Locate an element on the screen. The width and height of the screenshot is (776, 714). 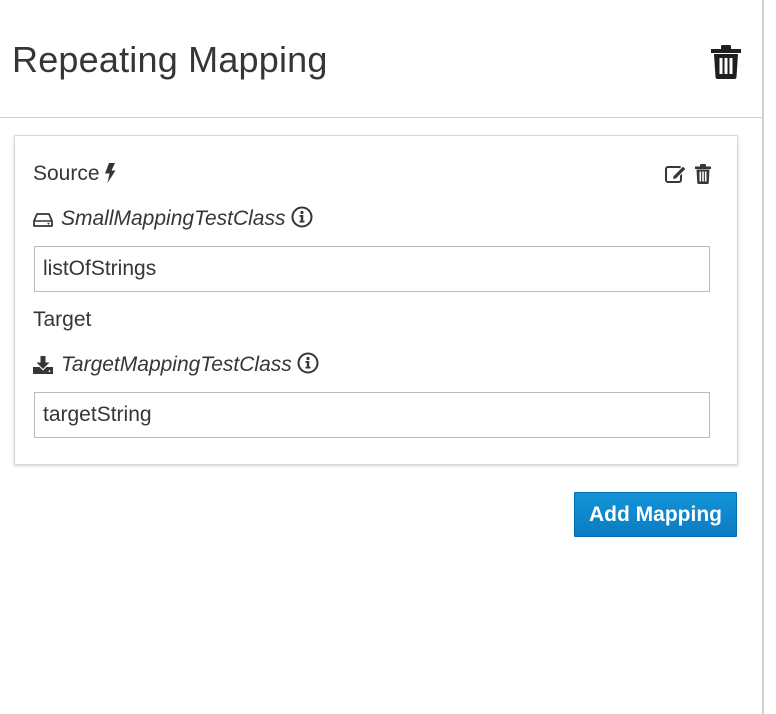
add-mapping-button: Add Mapping is located at coordinates (655, 514).